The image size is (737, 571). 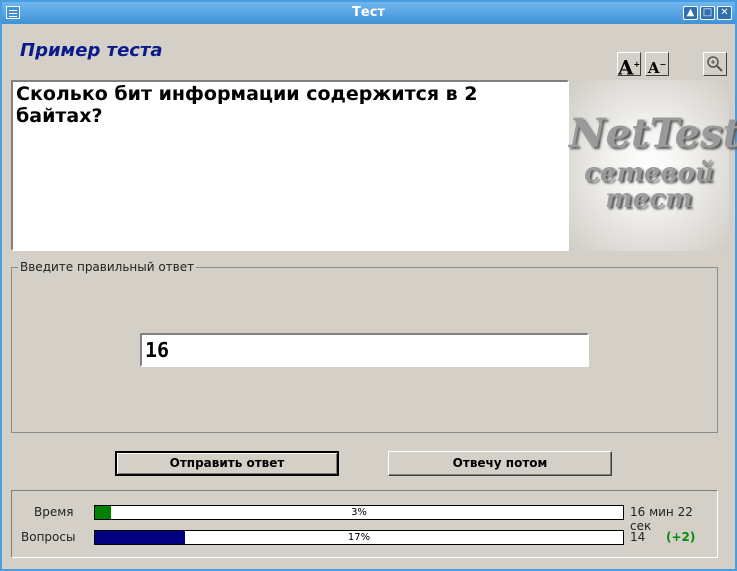 What do you see at coordinates (661, 519) in the screenshot?
I see `time-remaining: 16 мин 22 сек` at bounding box center [661, 519].